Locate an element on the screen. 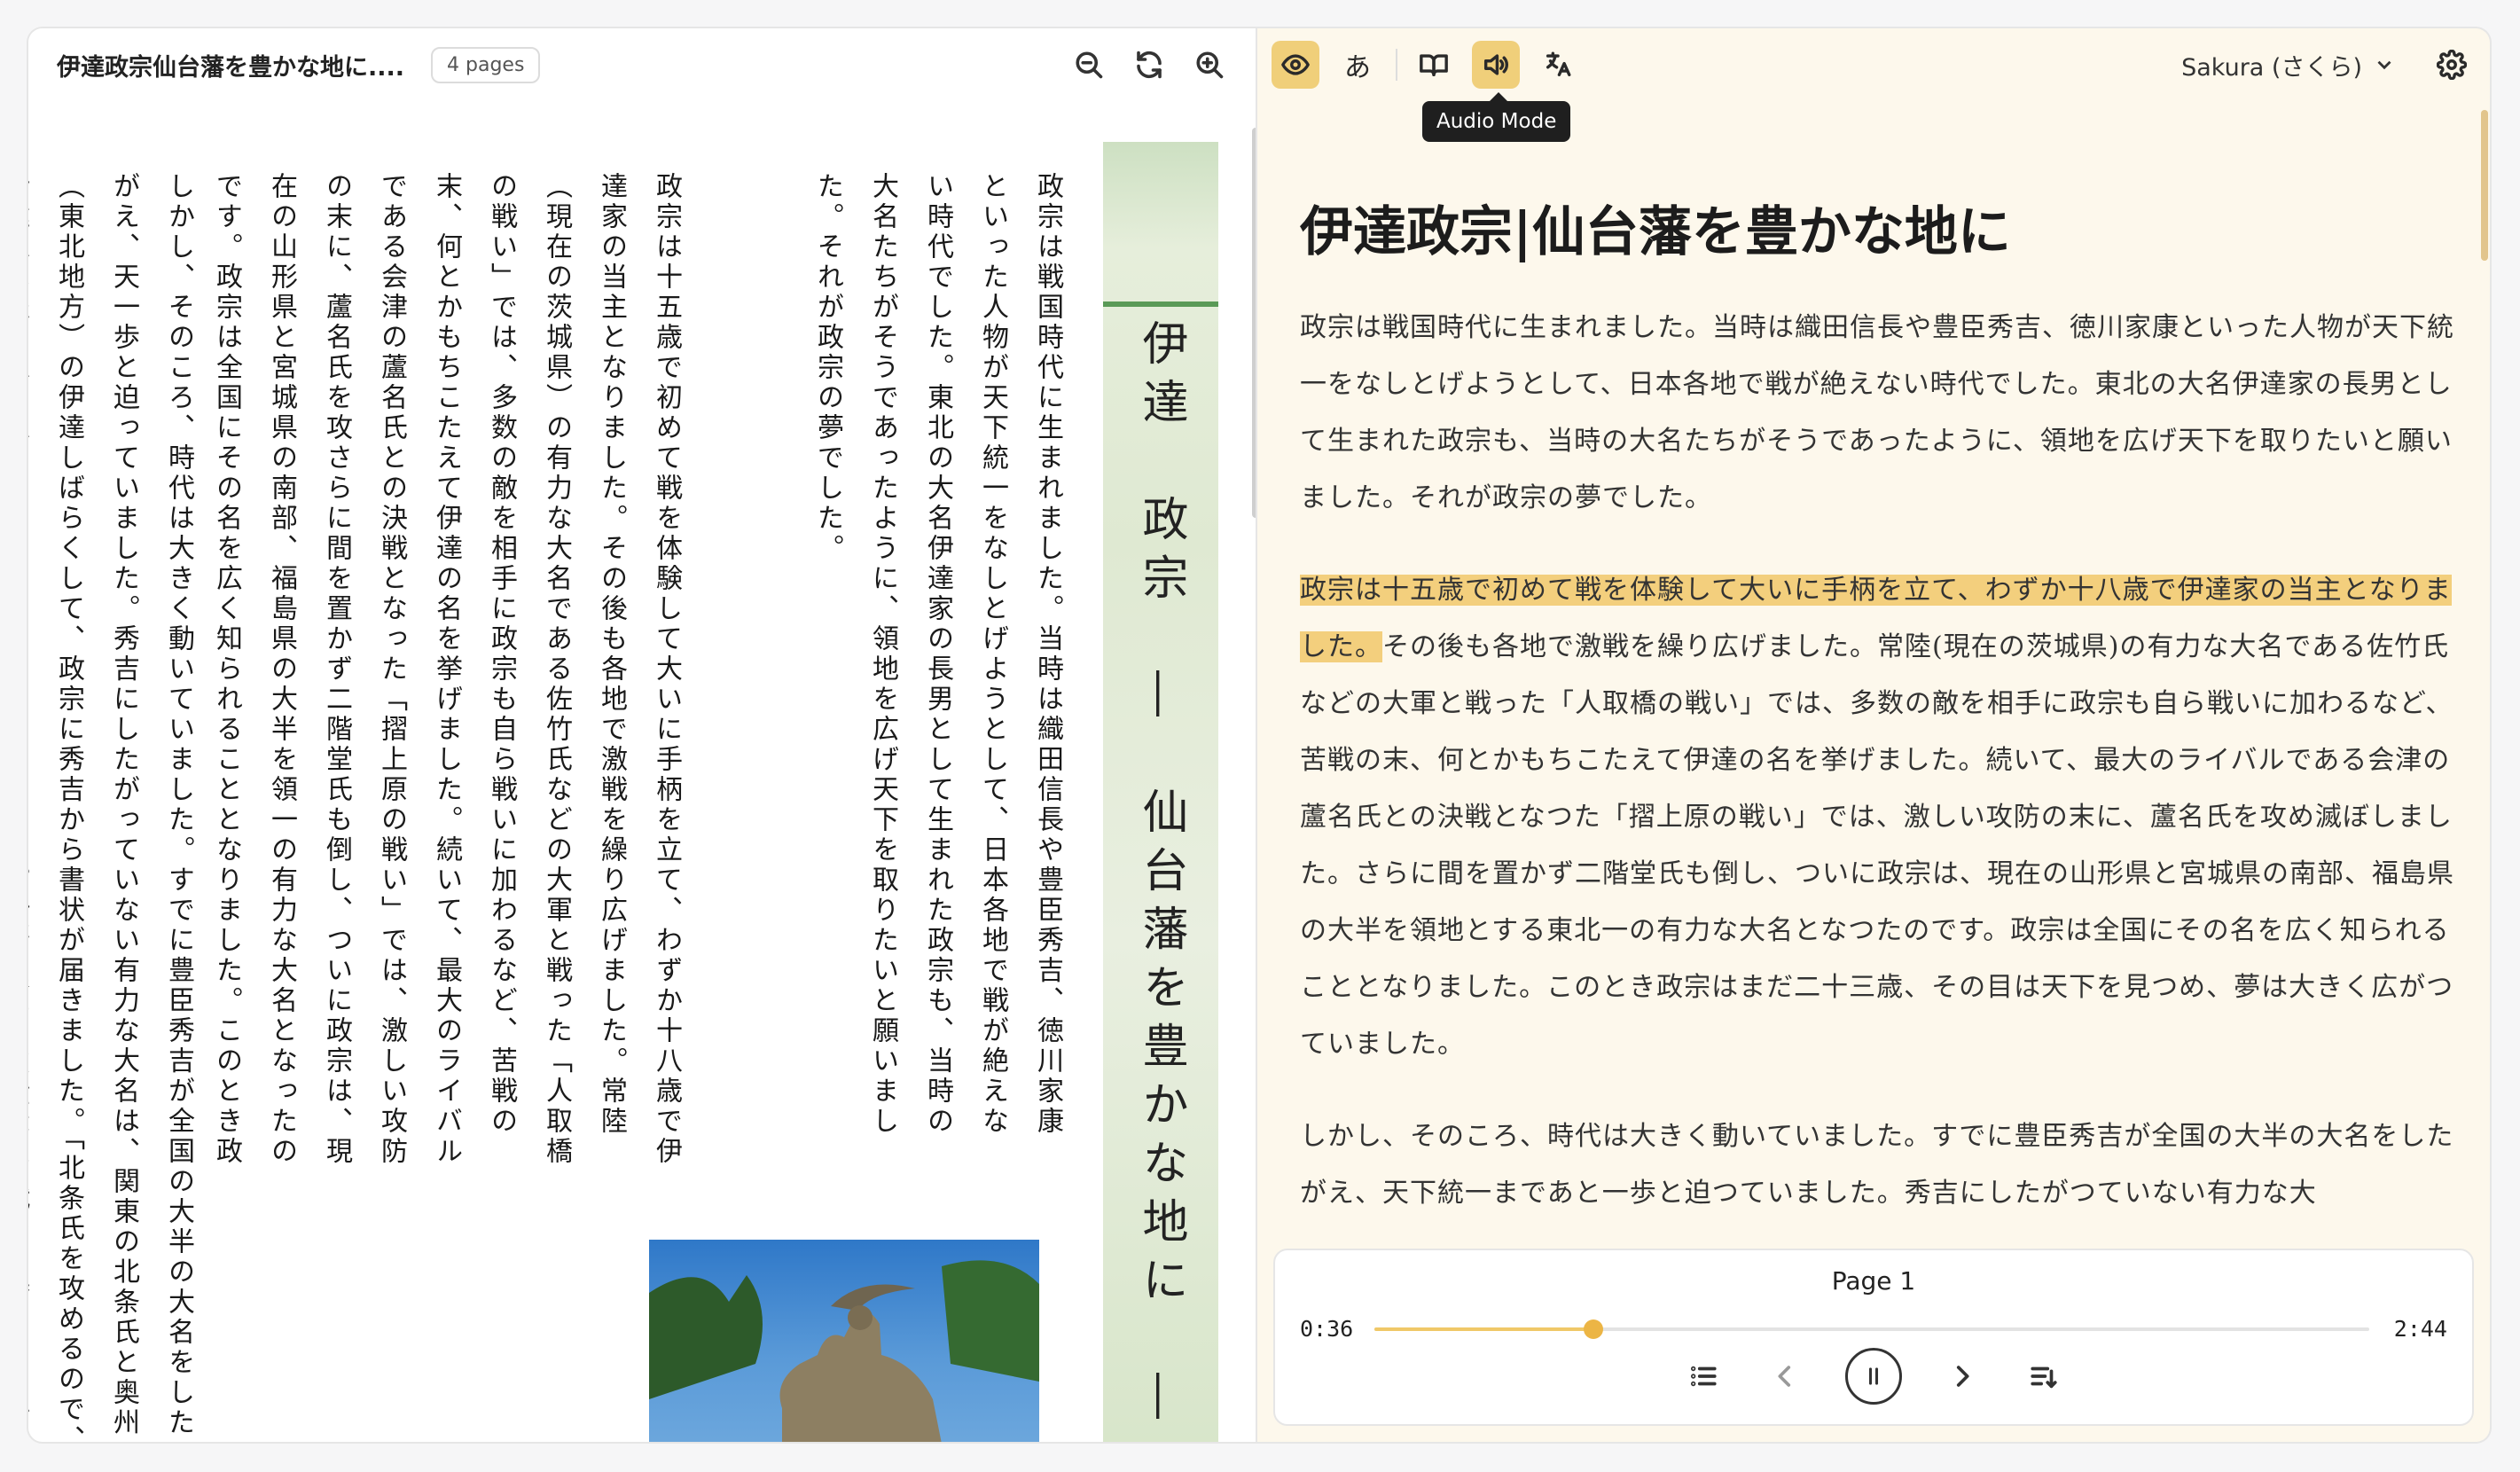 This screenshot has height=1472, width=2520. audio-player: Page 1 0:36 2:44 is located at coordinates (1873, 1337).